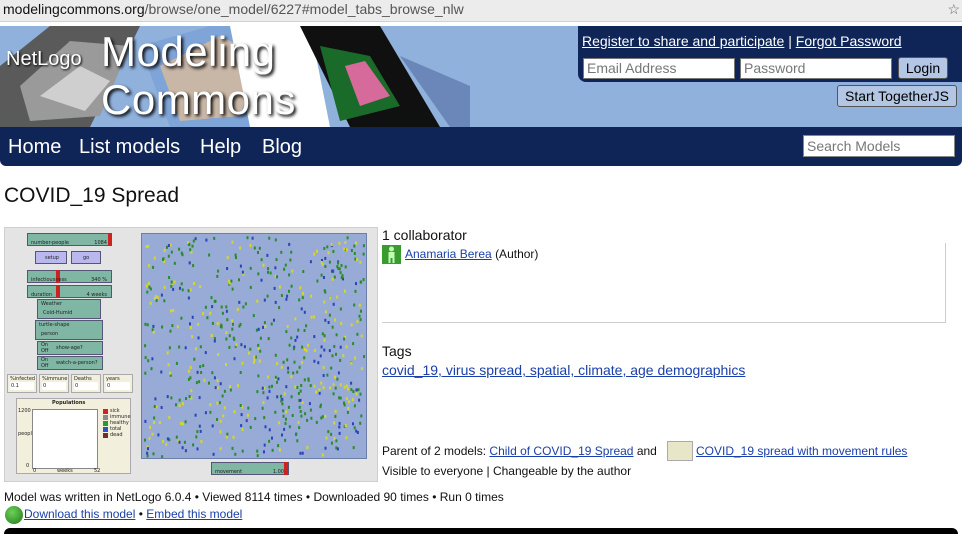  I want to click on author-avatar, so click(391, 254).